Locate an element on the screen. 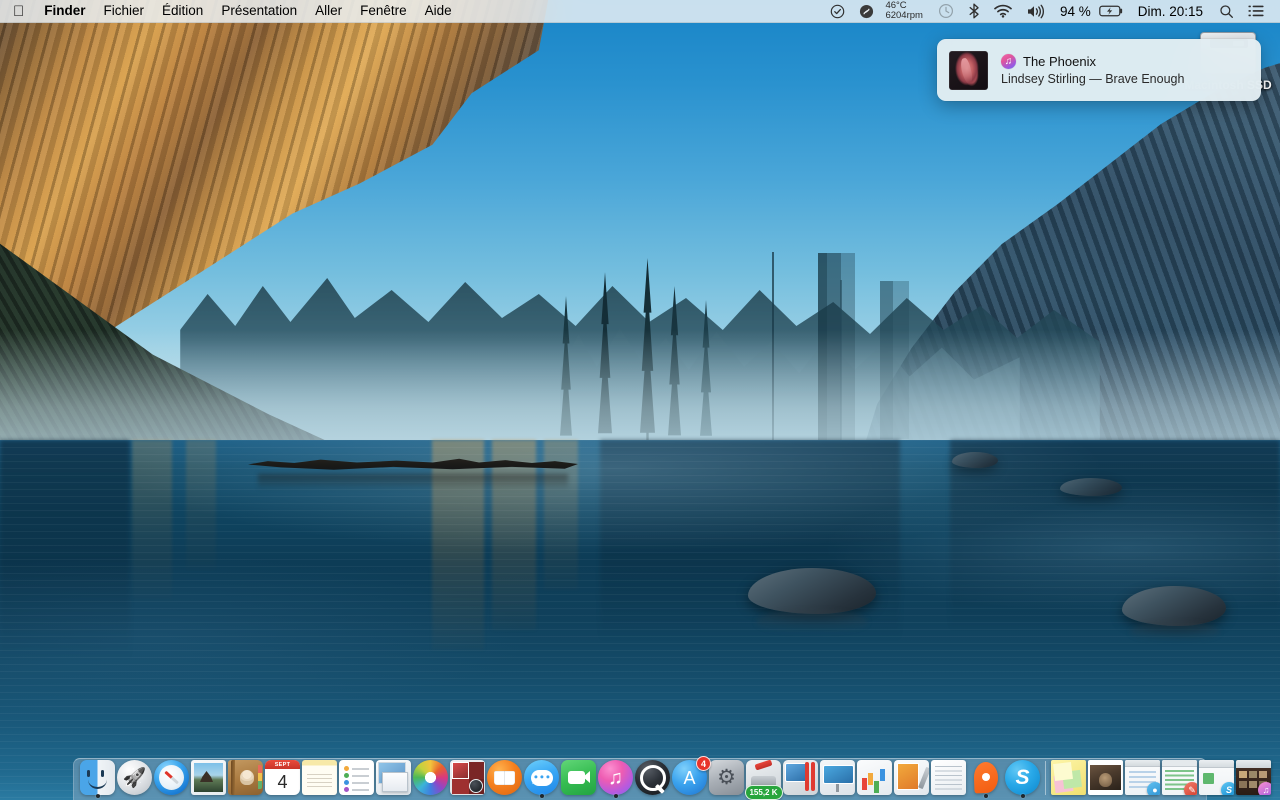  iphoto-icon is located at coordinates (467, 777).